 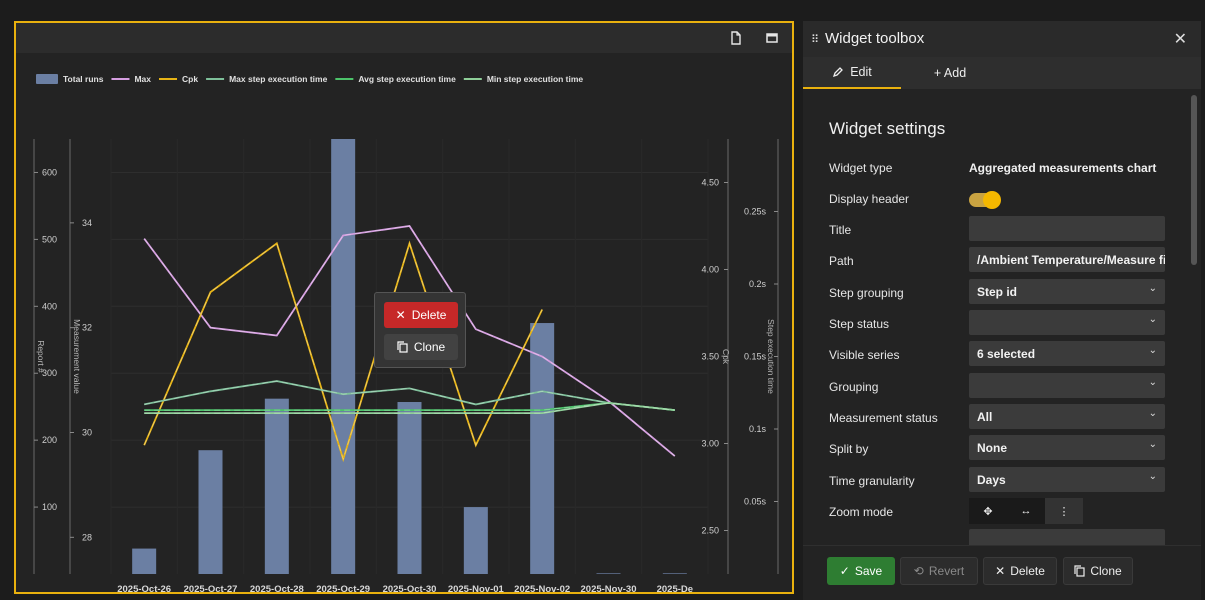 I want to click on step-status-select: ⌄, so click(x=1067, y=322).